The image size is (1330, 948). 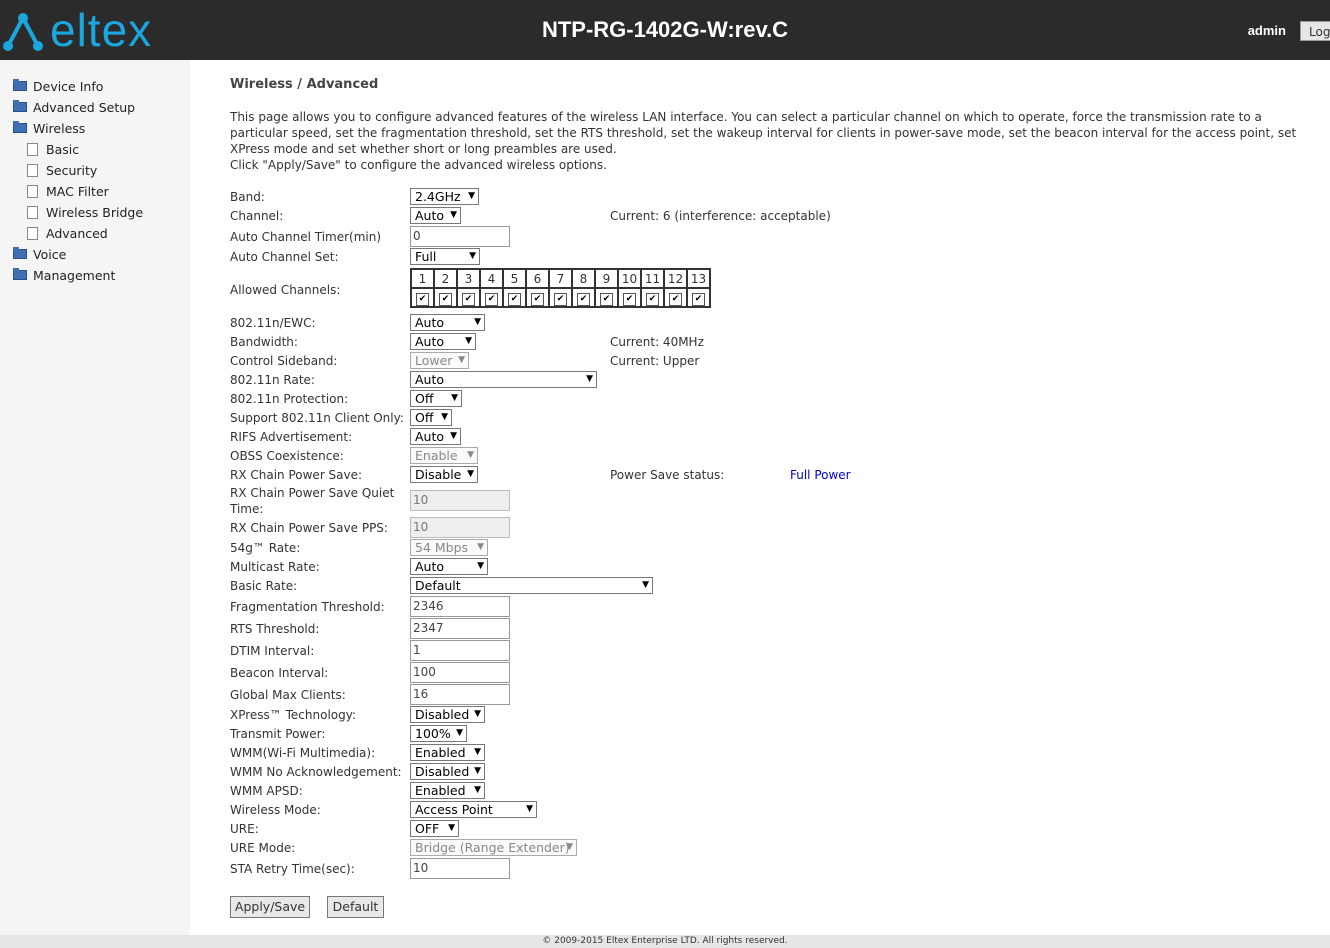 What do you see at coordinates (20, 253) in the screenshot?
I see `folder-icon` at bounding box center [20, 253].